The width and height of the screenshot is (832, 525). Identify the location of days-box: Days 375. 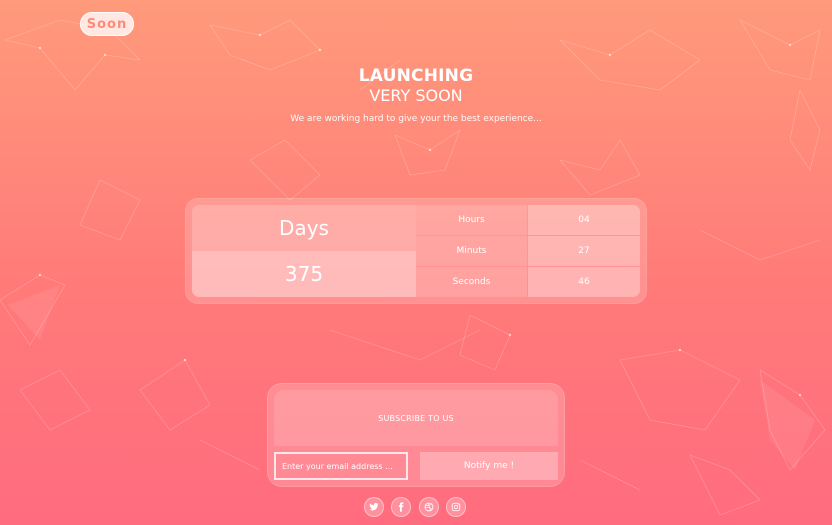
(304, 251).